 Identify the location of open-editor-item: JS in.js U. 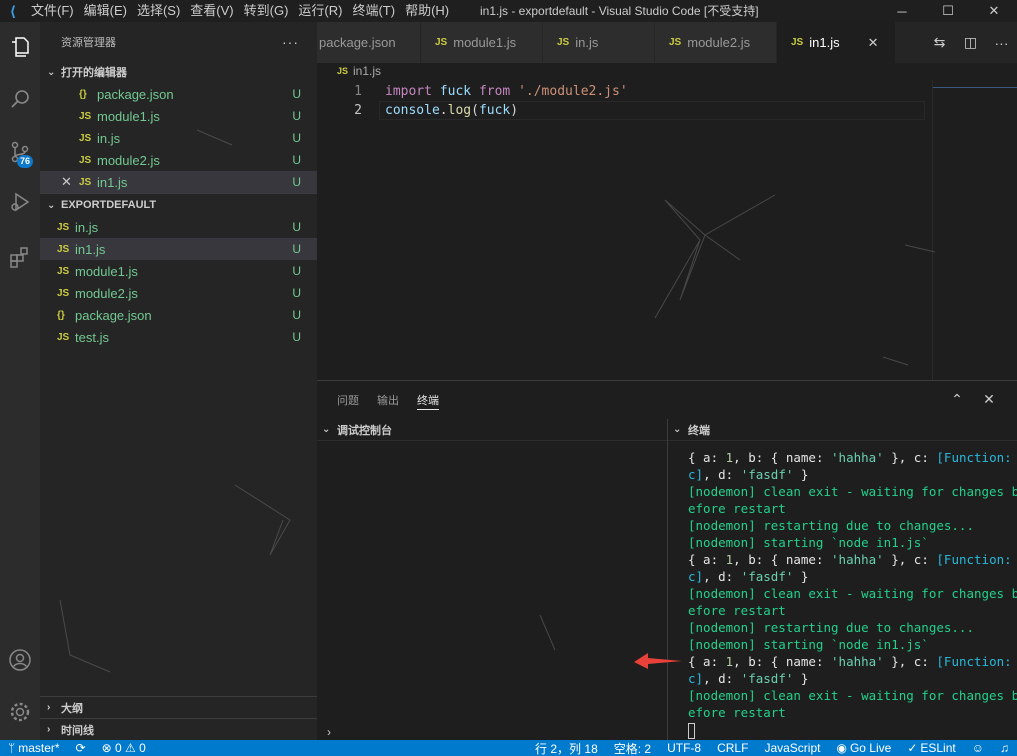
(178, 138).